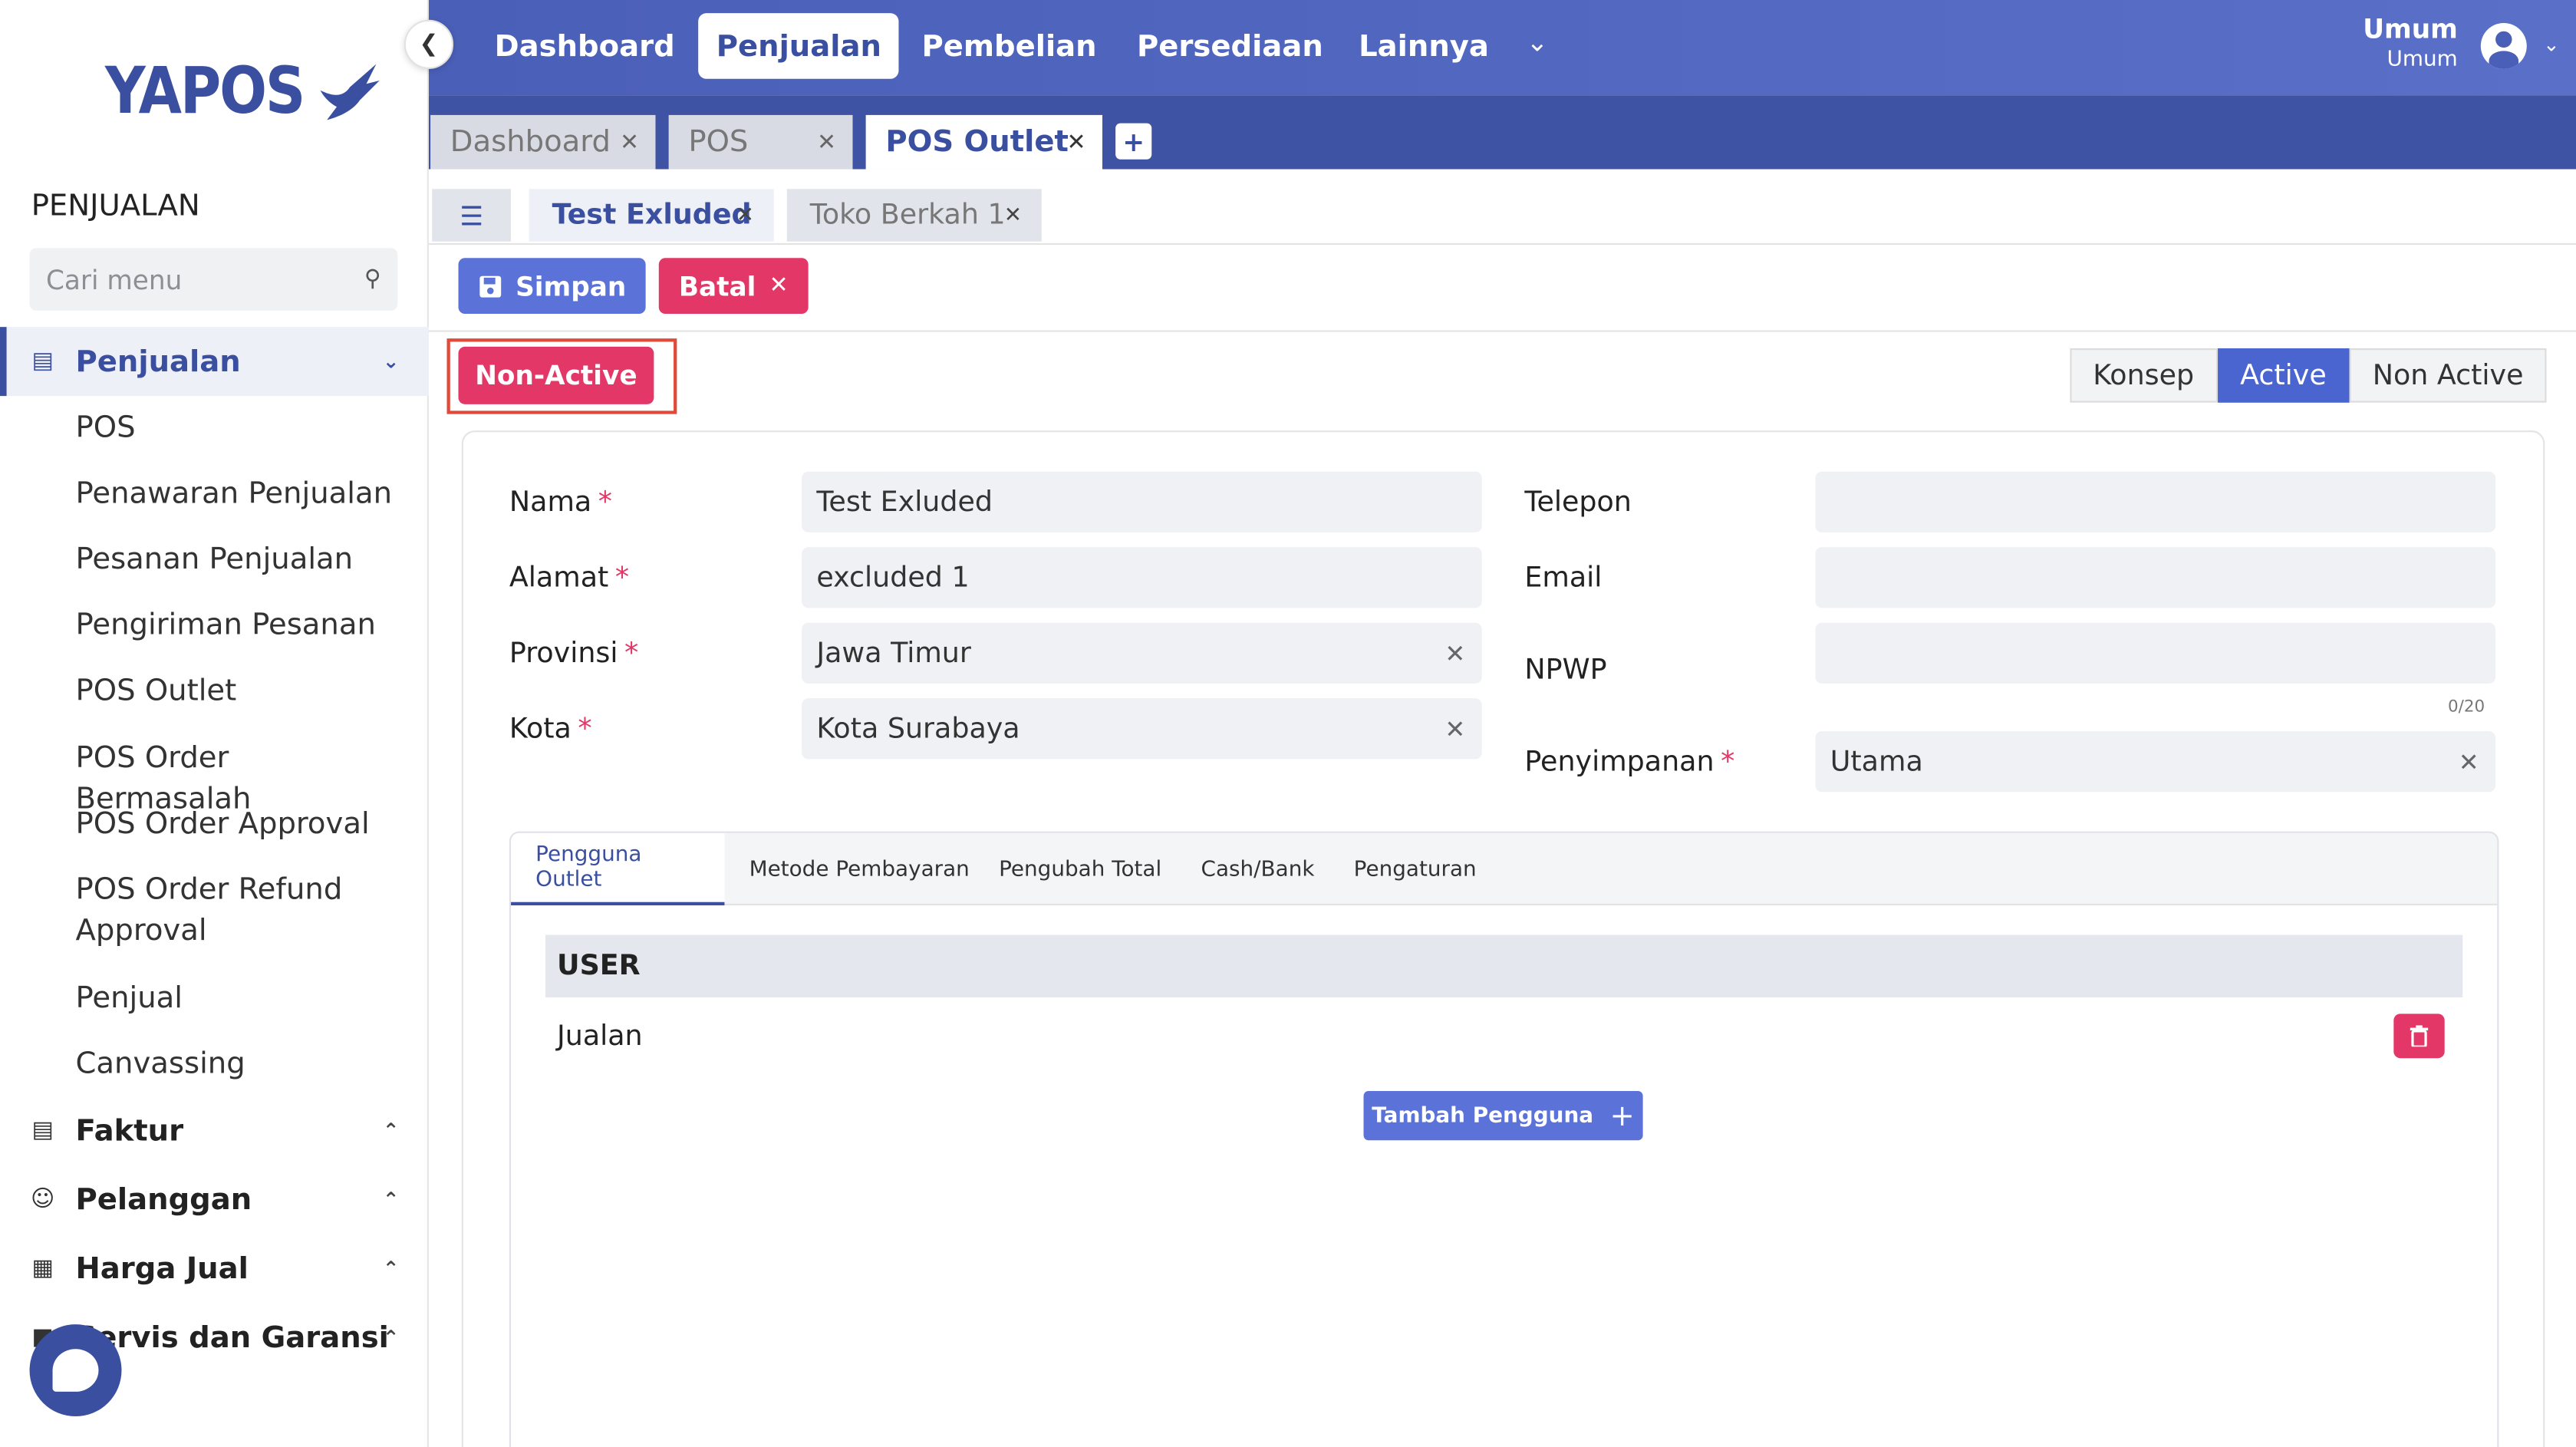  I want to click on kota-value: Kota Surabaya, so click(918, 729).